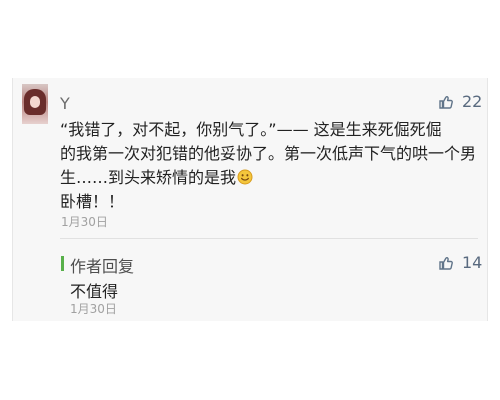  Describe the element at coordinates (472, 101) in the screenshot. I see `comment-like-count: 22` at that location.